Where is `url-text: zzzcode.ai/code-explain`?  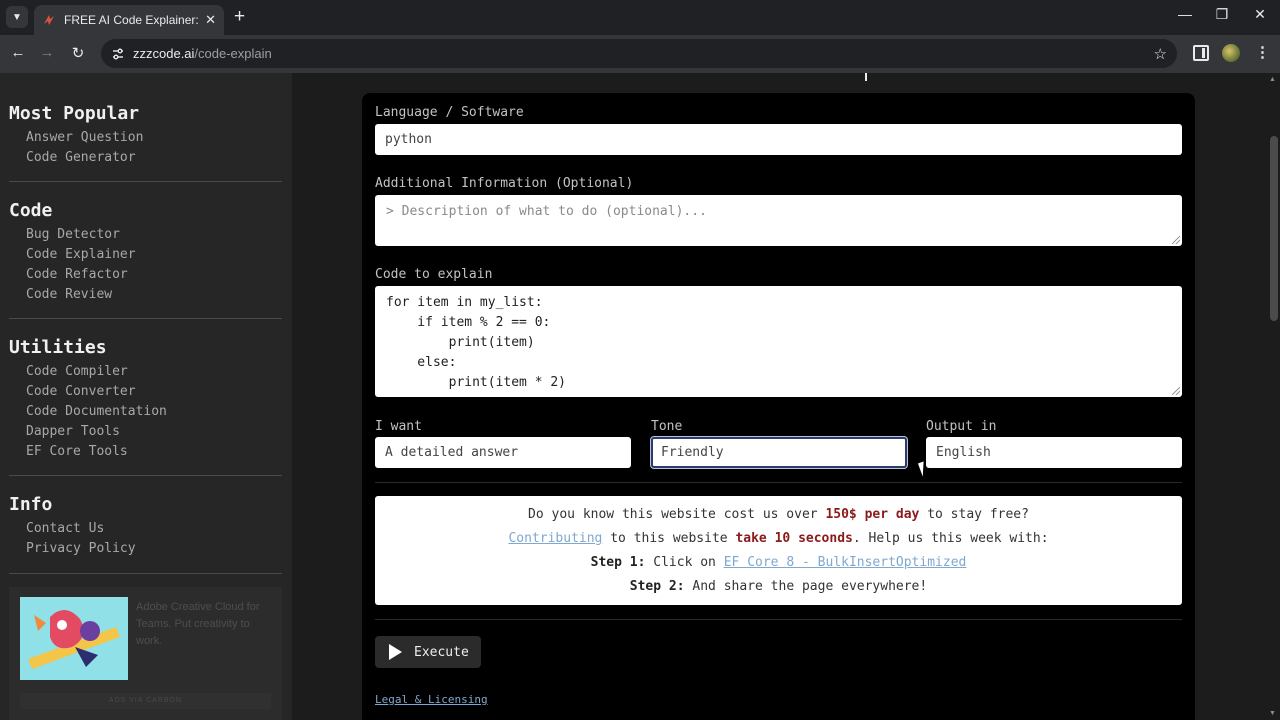 url-text: zzzcode.ai/code-explain is located at coordinates (202, 53).